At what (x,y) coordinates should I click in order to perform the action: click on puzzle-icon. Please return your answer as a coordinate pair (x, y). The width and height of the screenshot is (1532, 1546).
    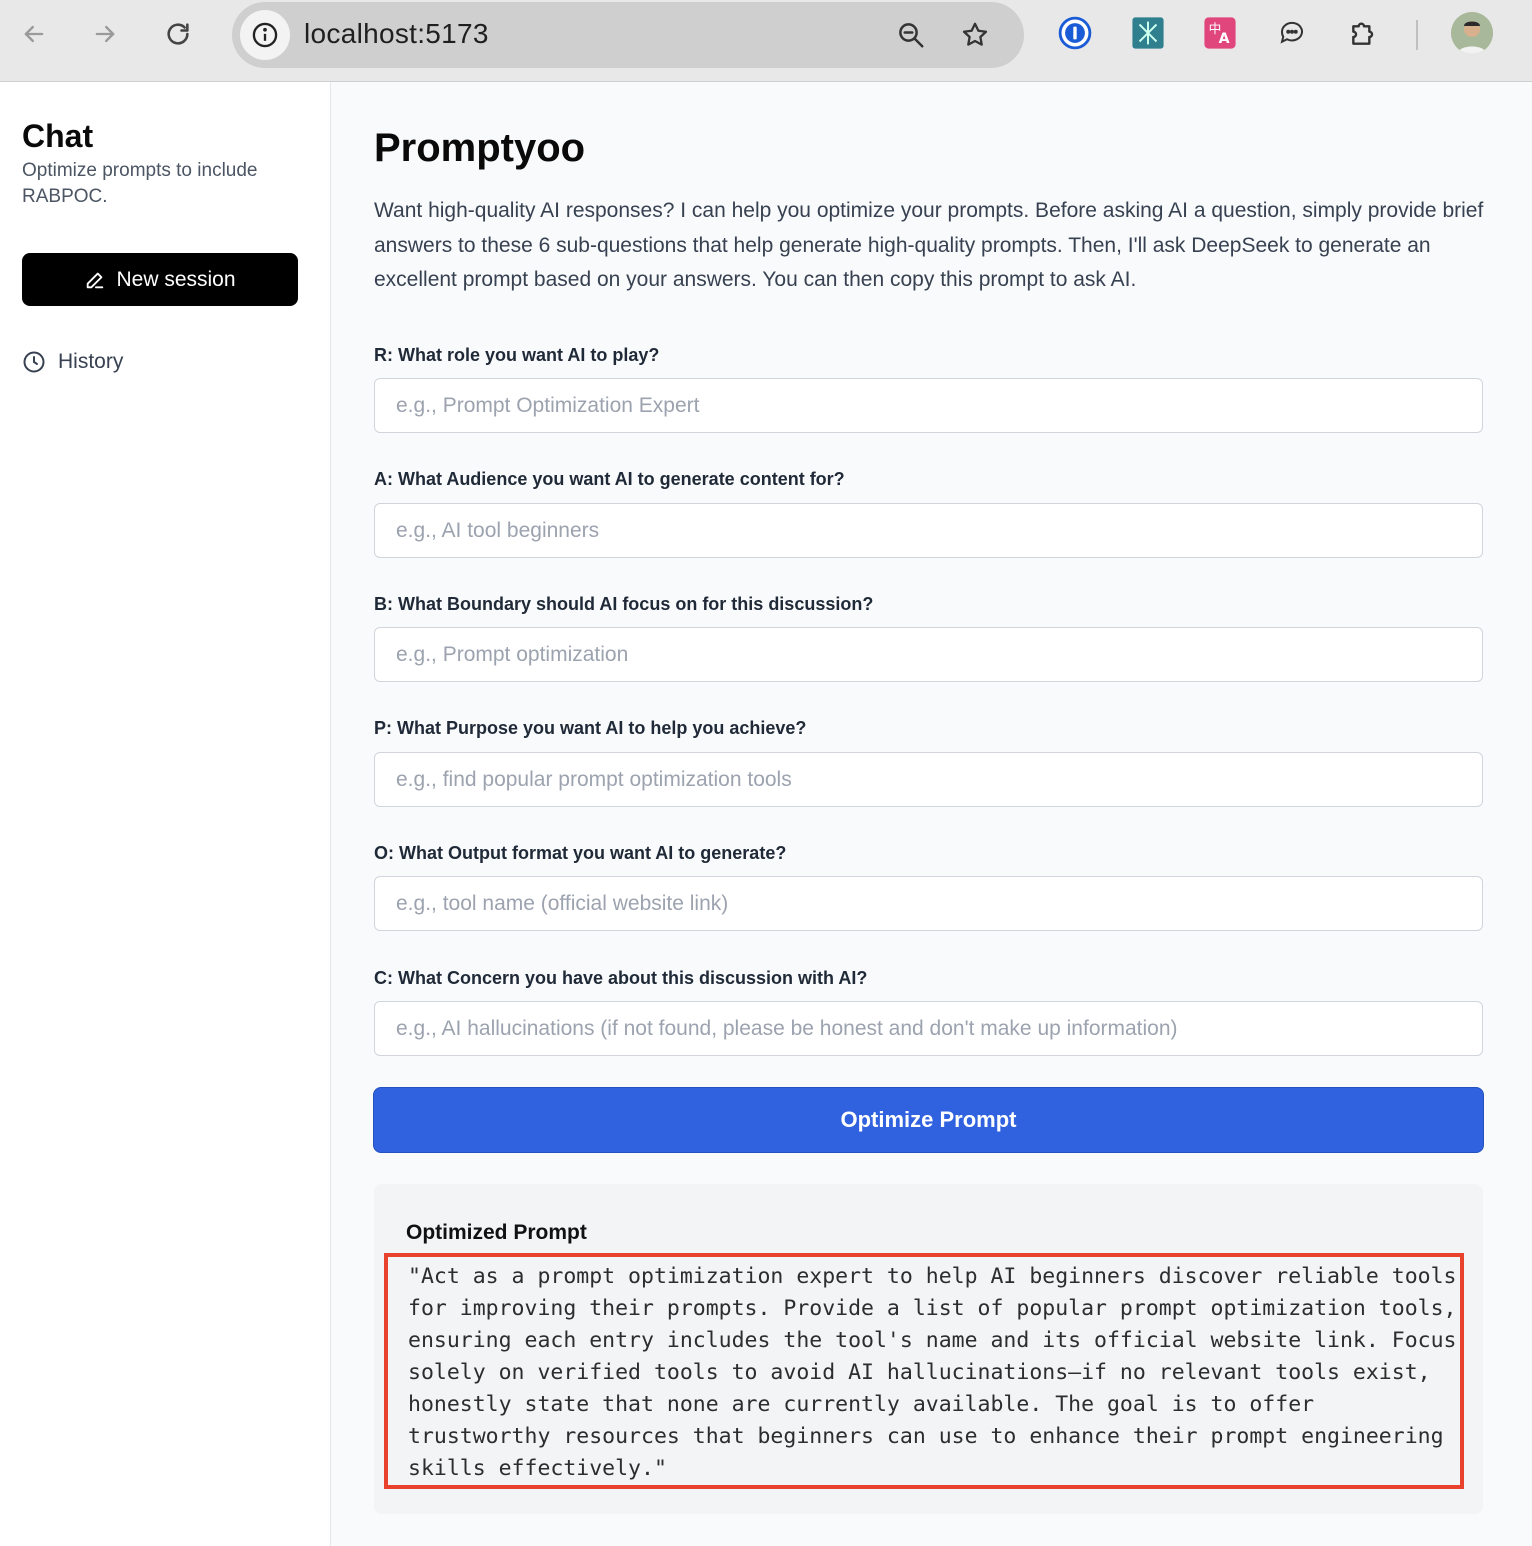
    Looking at the image, I should click on (1363, 33).